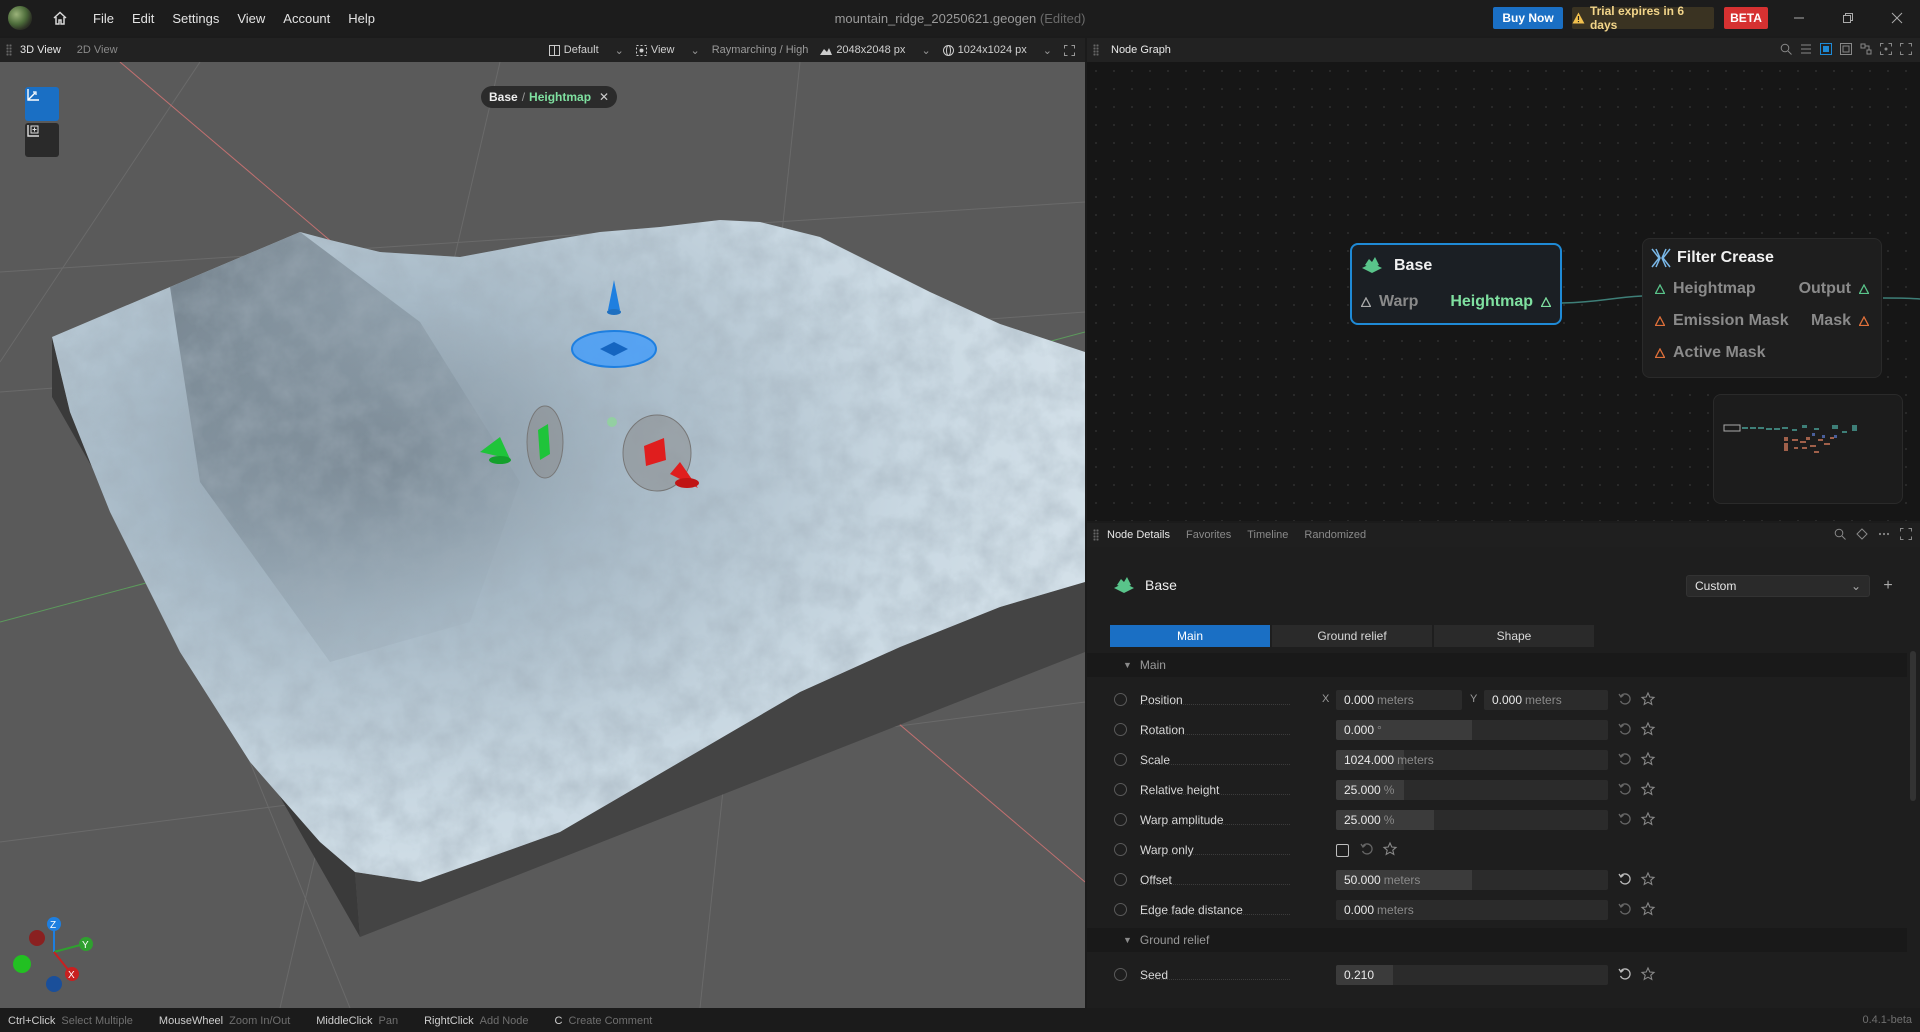 Image resolution: width=1920 pixels, height=1032 pixels. I want to click on scale-slider: 1024.000 meters, so click(1472, 760).